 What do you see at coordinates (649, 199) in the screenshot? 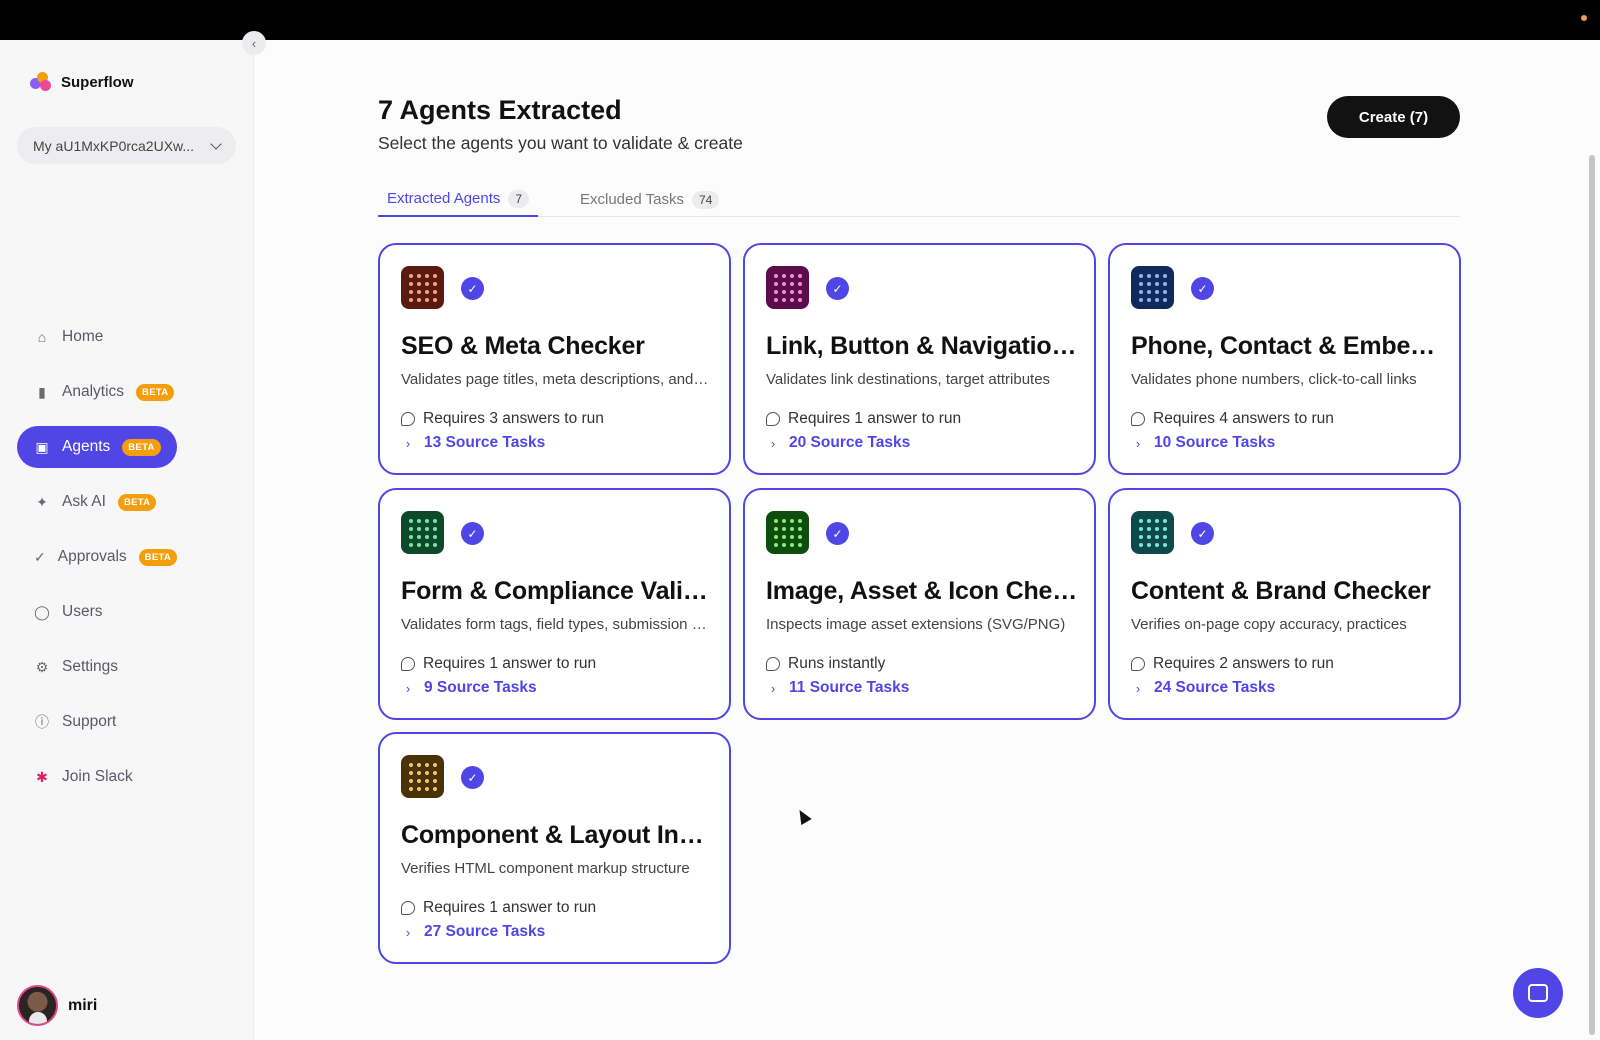
I see `tab-excluded-tasks: Excluded Tasks 74` at bounding box center [649, 199].